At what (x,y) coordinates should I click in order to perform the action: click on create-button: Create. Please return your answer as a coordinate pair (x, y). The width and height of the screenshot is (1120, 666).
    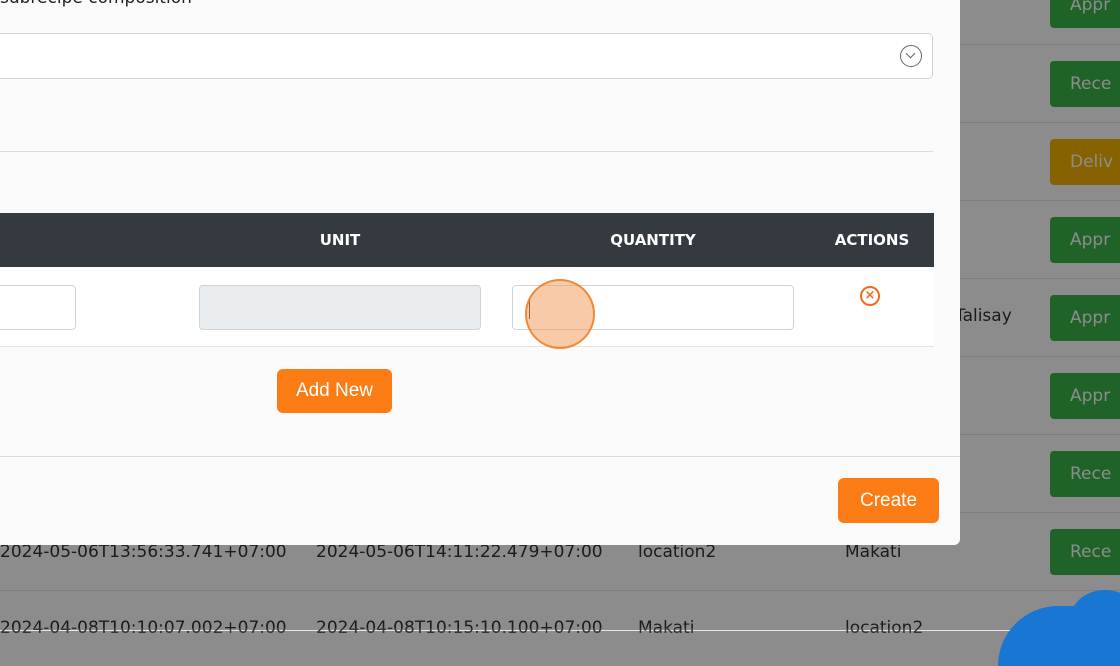
    Looking at the image, I should click on (888, 500).